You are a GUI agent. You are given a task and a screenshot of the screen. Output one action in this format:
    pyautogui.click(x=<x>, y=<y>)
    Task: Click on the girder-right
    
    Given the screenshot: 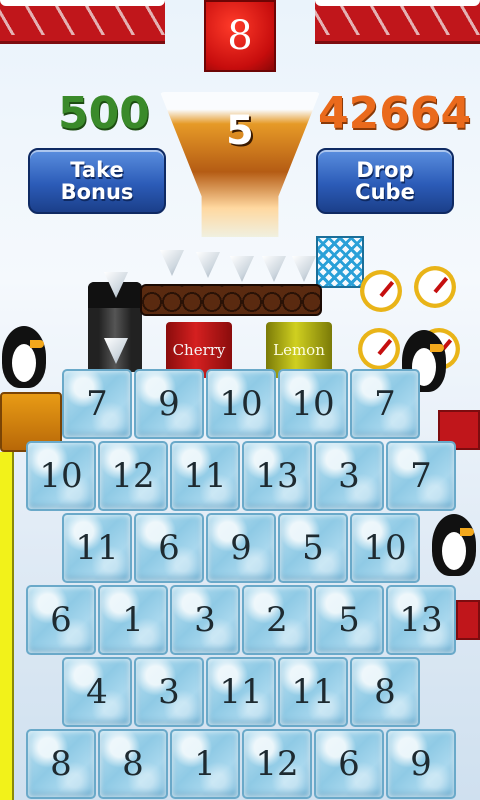 What is the action you would take?
    pyautogui.click(x=397, y=22)
    